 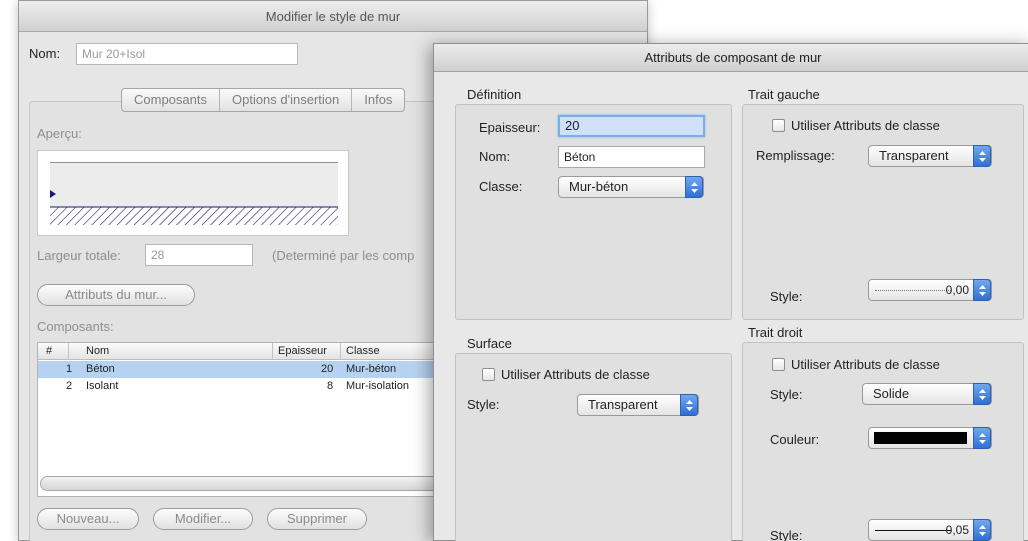 What do you see at coordinates (501, 186) in the screenshot?
I see `class-label: Classe:` at bounding box center [501, 186].